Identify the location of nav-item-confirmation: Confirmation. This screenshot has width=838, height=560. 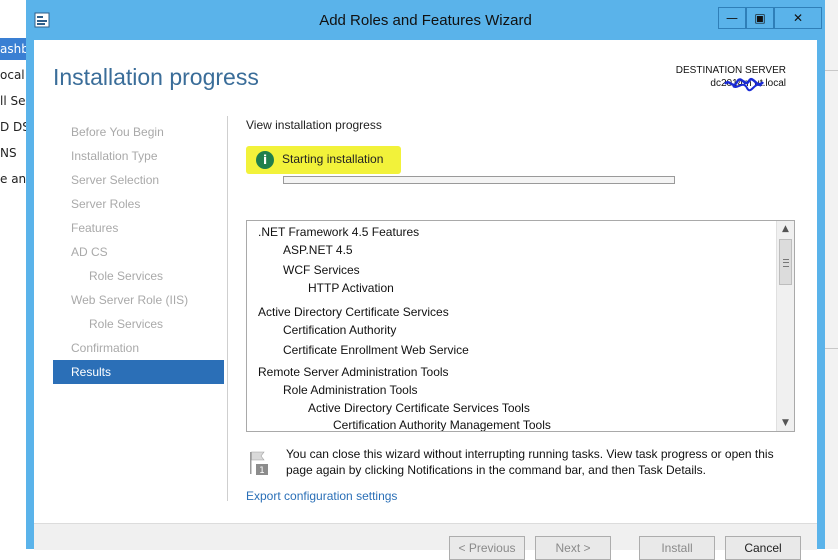
(138, 348).